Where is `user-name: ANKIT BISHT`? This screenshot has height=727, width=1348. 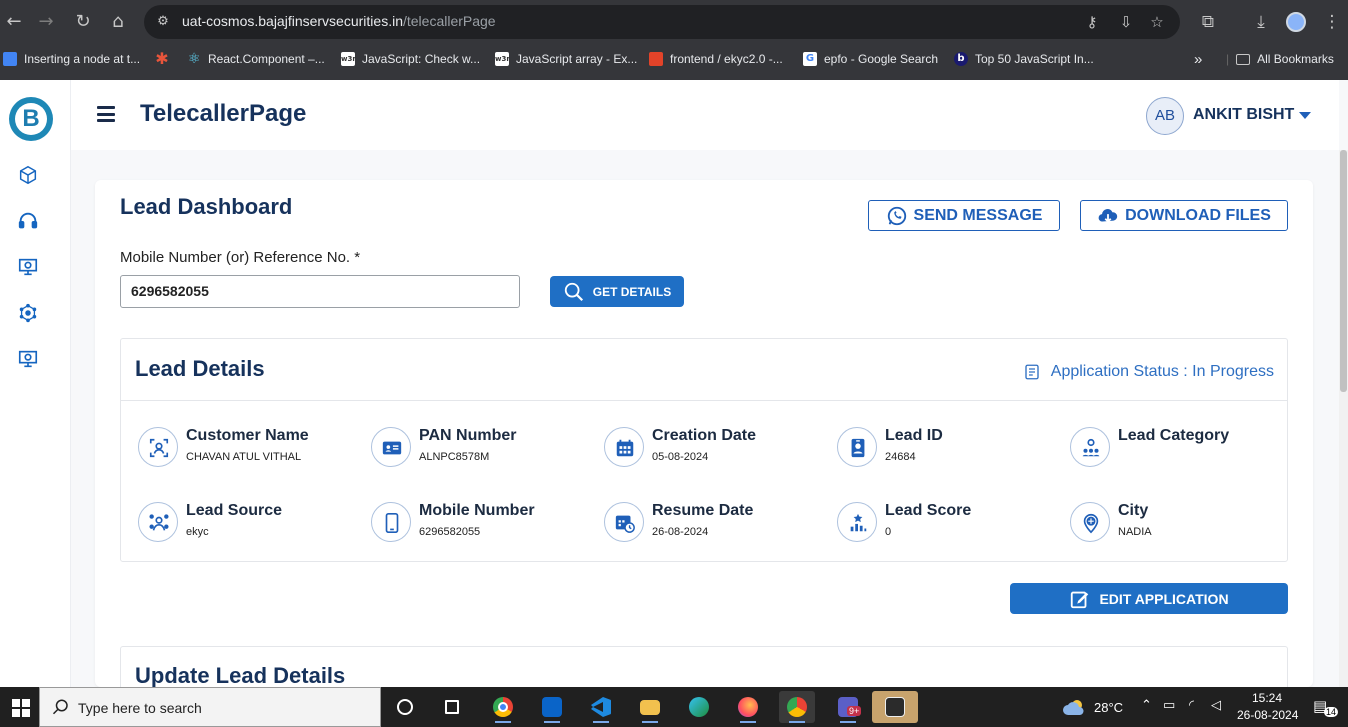
user-name: ANKIT BISHT is located at coordinates (1243, 115).